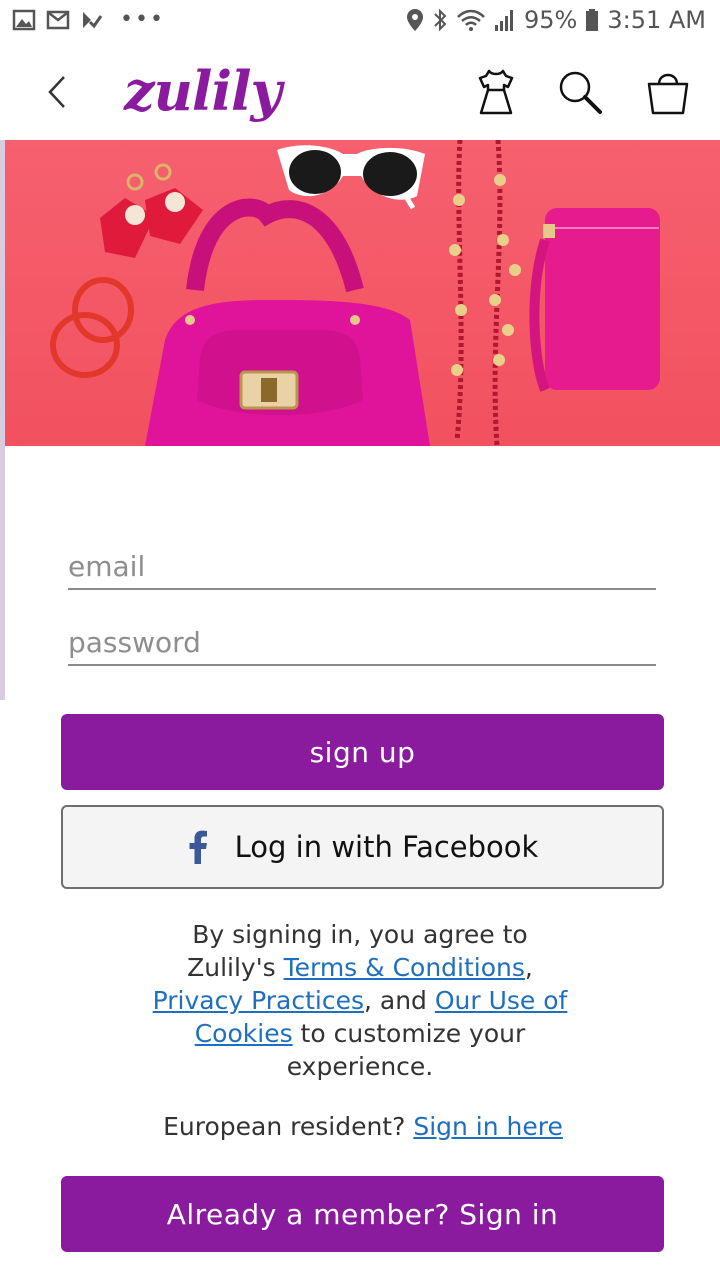  I want to click on pink-handbag-image, so click(287, 322).